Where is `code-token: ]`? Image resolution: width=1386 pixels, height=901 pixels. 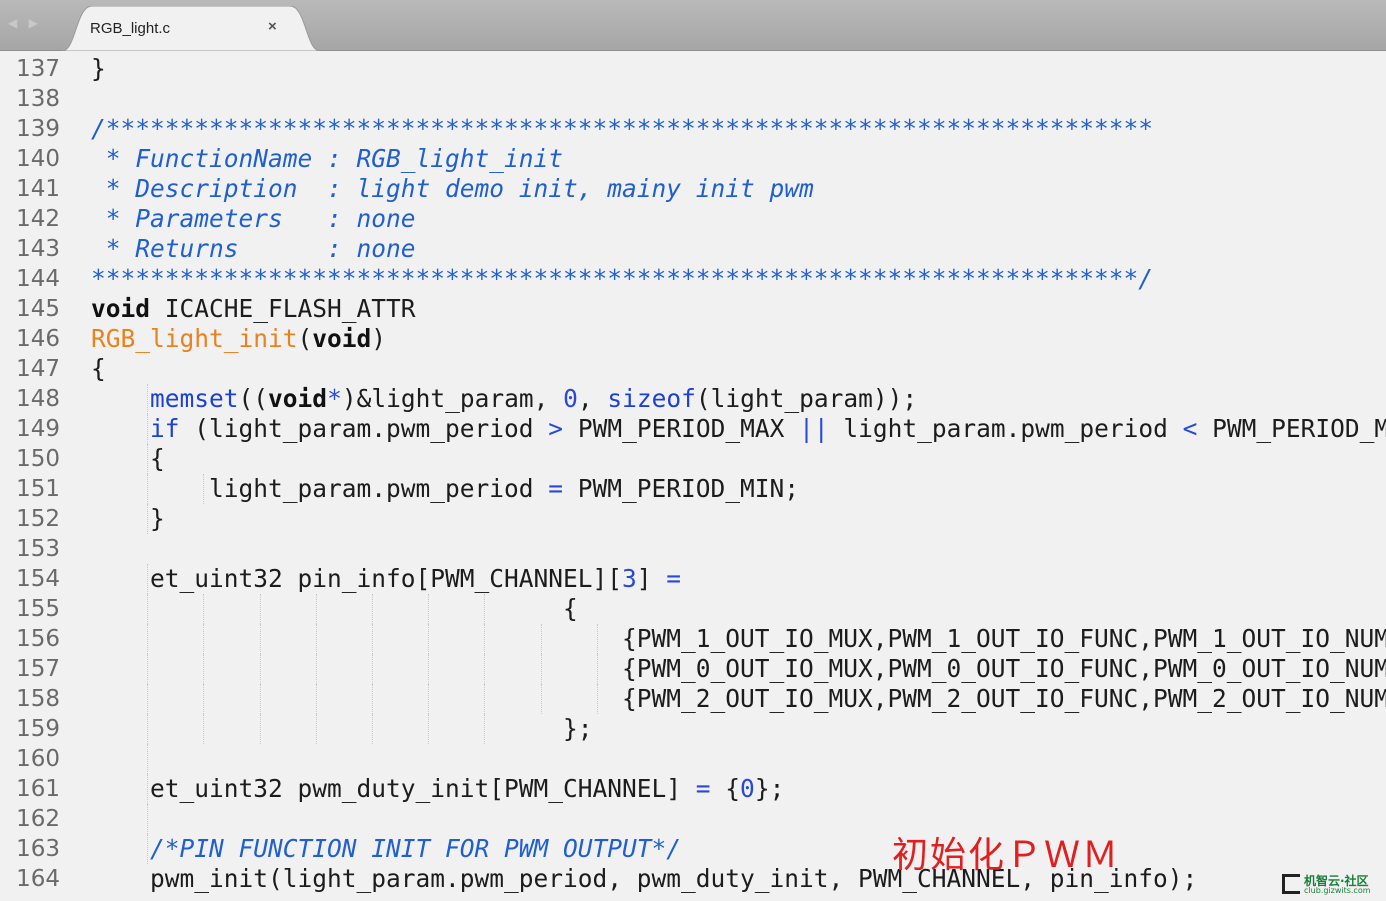 code-token: ] is located at coordinates (651, 578).